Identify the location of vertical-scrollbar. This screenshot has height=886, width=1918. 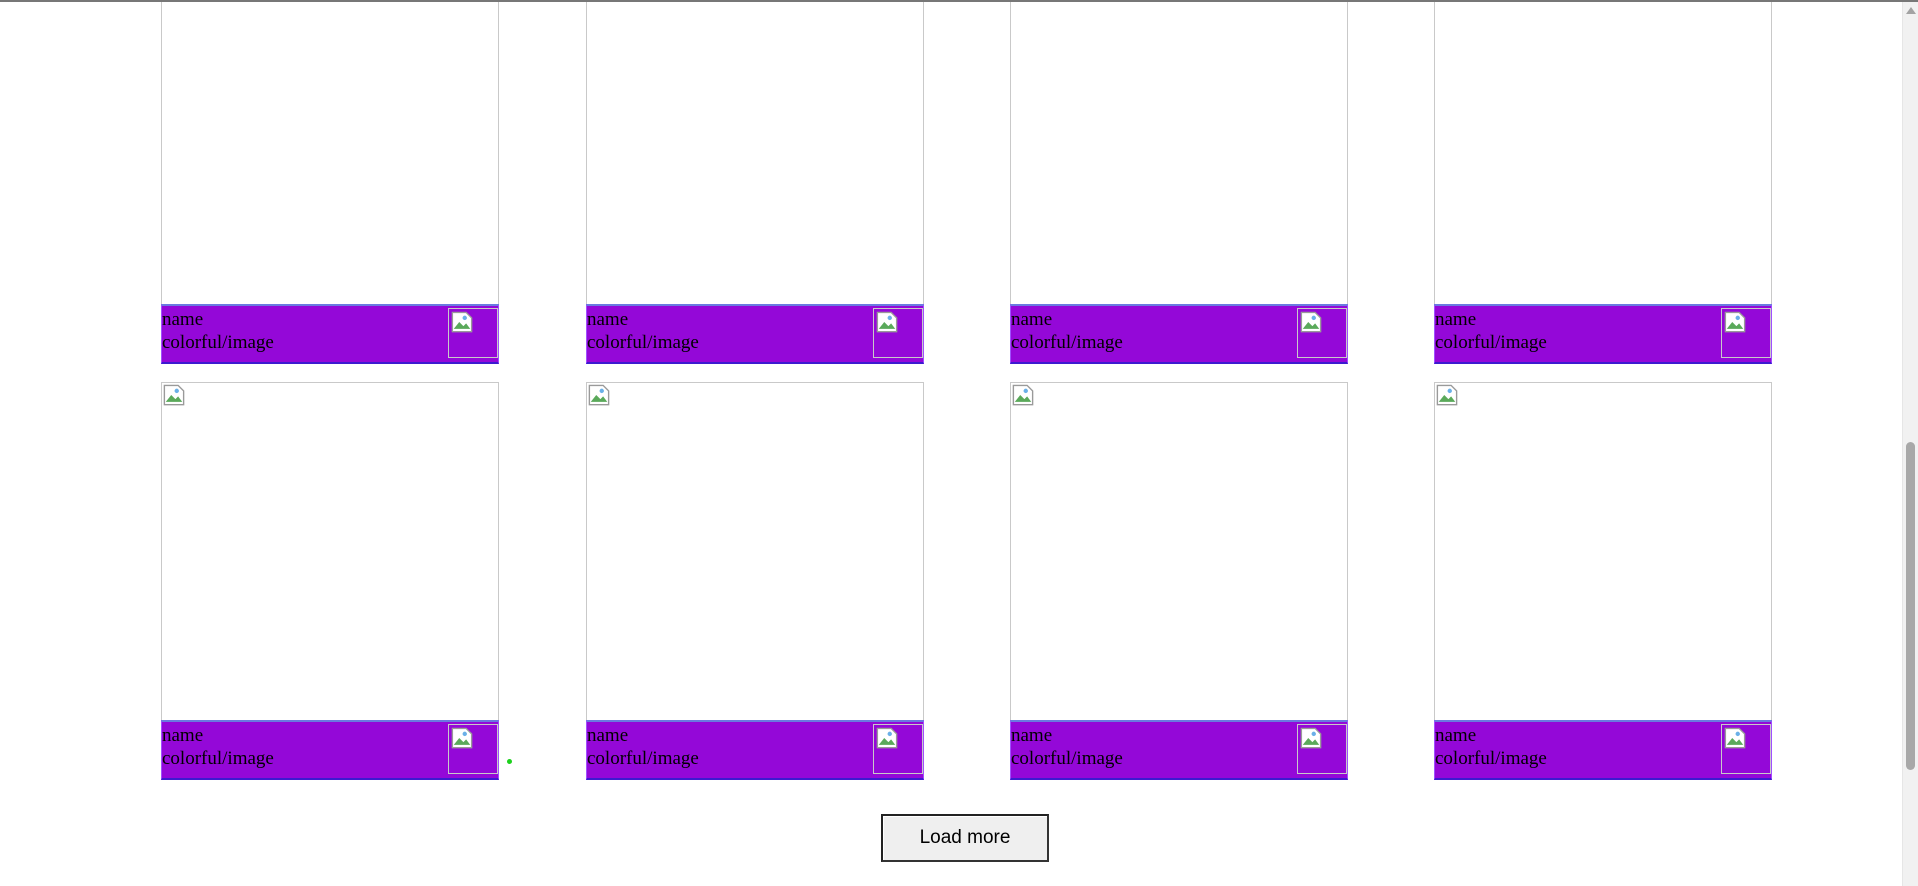
(1910, 444).